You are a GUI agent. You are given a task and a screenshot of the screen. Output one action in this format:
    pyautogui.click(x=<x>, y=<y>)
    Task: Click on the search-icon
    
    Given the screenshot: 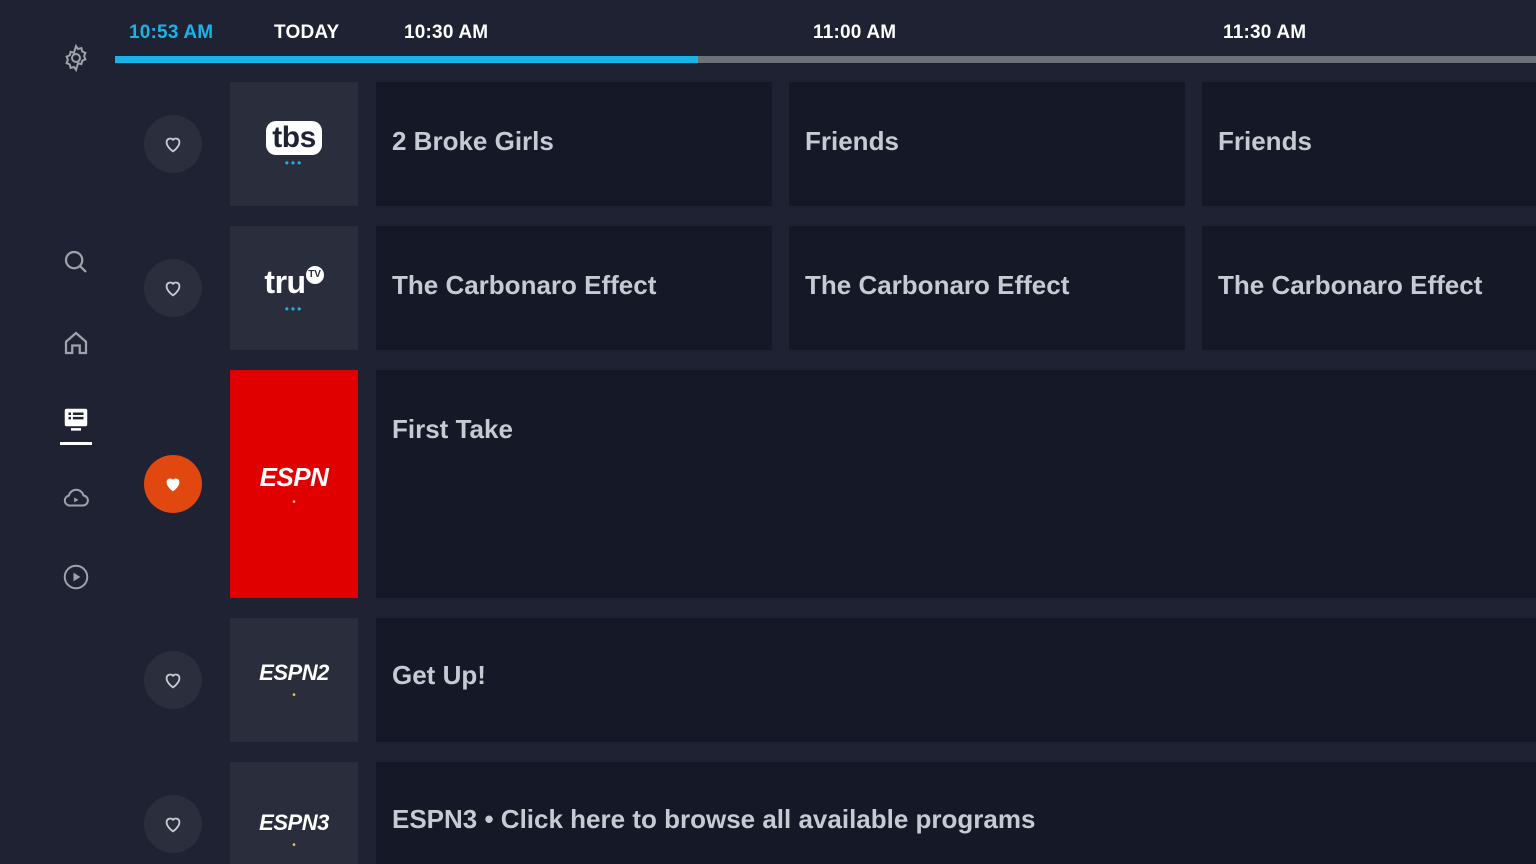 What is the action you would take?
    pyautogui.click(x=76, y=262)
    